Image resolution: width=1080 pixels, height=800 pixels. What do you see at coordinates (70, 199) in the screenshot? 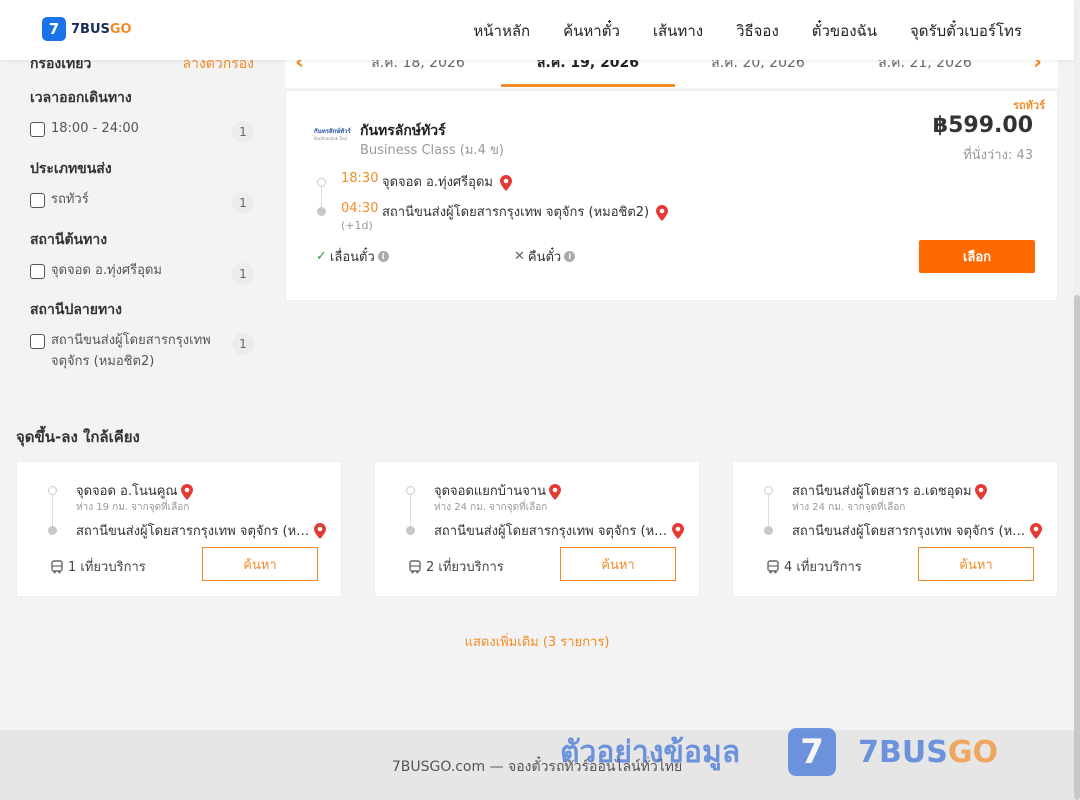
I see `filter-option-label: รถทัวร์` at bounding box center [70, 199].